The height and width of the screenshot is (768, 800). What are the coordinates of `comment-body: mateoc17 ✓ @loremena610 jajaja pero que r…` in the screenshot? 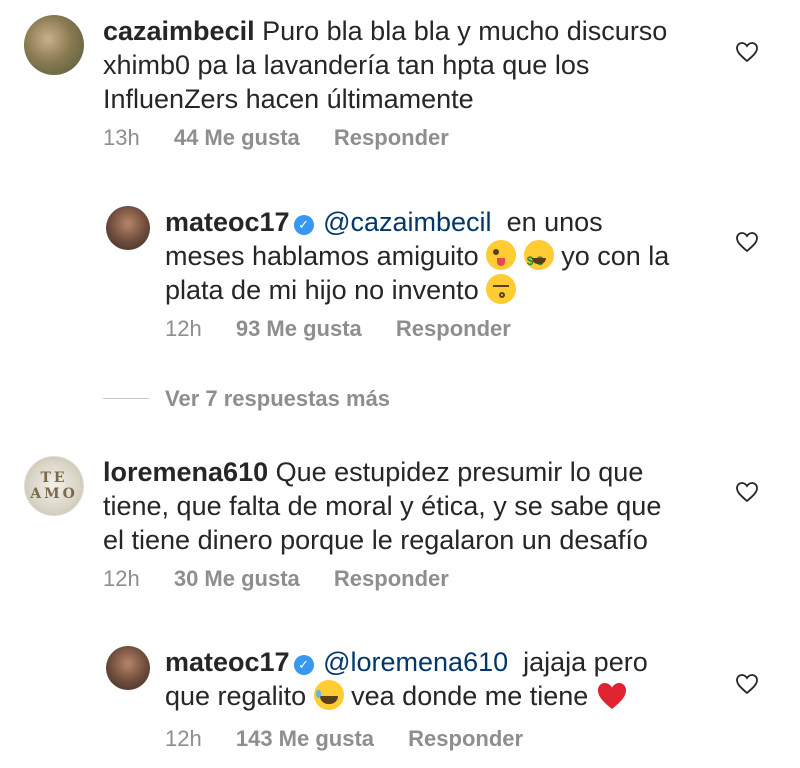 It's located at (445, 679).